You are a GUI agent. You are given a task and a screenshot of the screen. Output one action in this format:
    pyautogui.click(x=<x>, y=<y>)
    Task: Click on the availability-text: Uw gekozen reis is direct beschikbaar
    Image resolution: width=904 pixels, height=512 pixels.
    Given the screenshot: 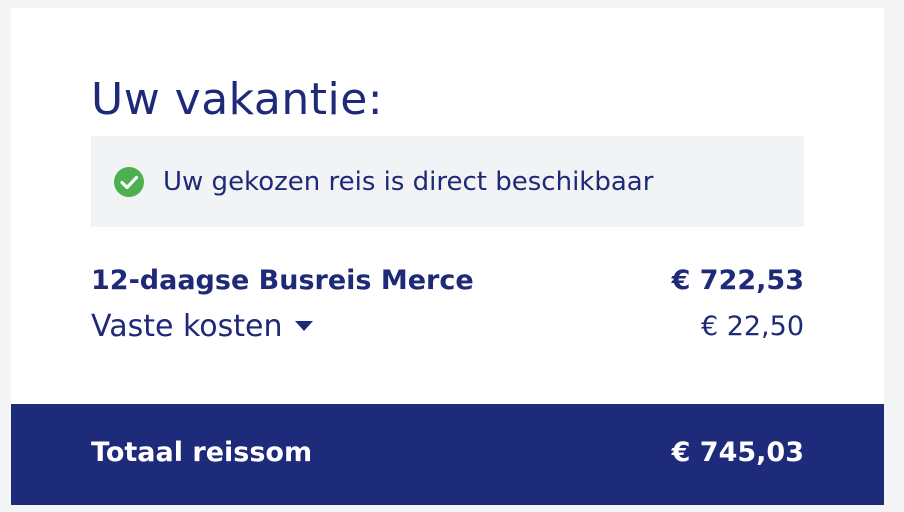 What is the action you would take?
    pyautogui.click(x=408, y=181)
    